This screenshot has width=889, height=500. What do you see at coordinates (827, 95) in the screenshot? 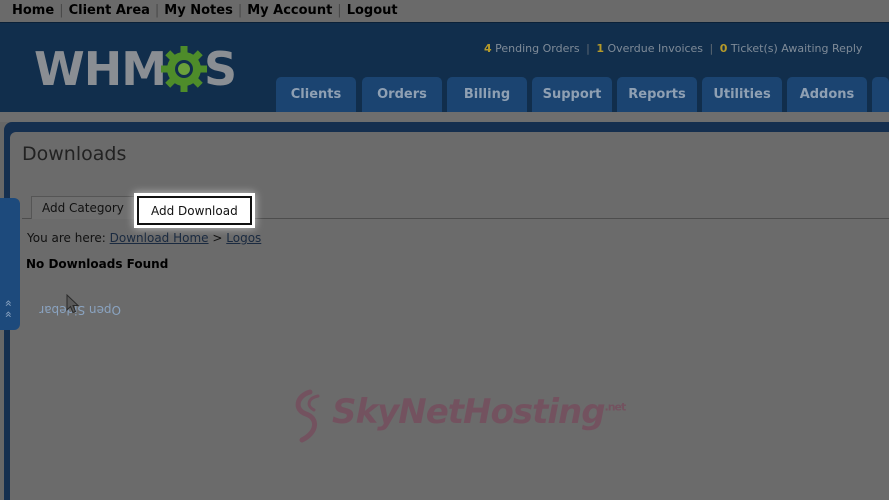
I see `tab-addons: Addons` at bounding box center [827, 95].